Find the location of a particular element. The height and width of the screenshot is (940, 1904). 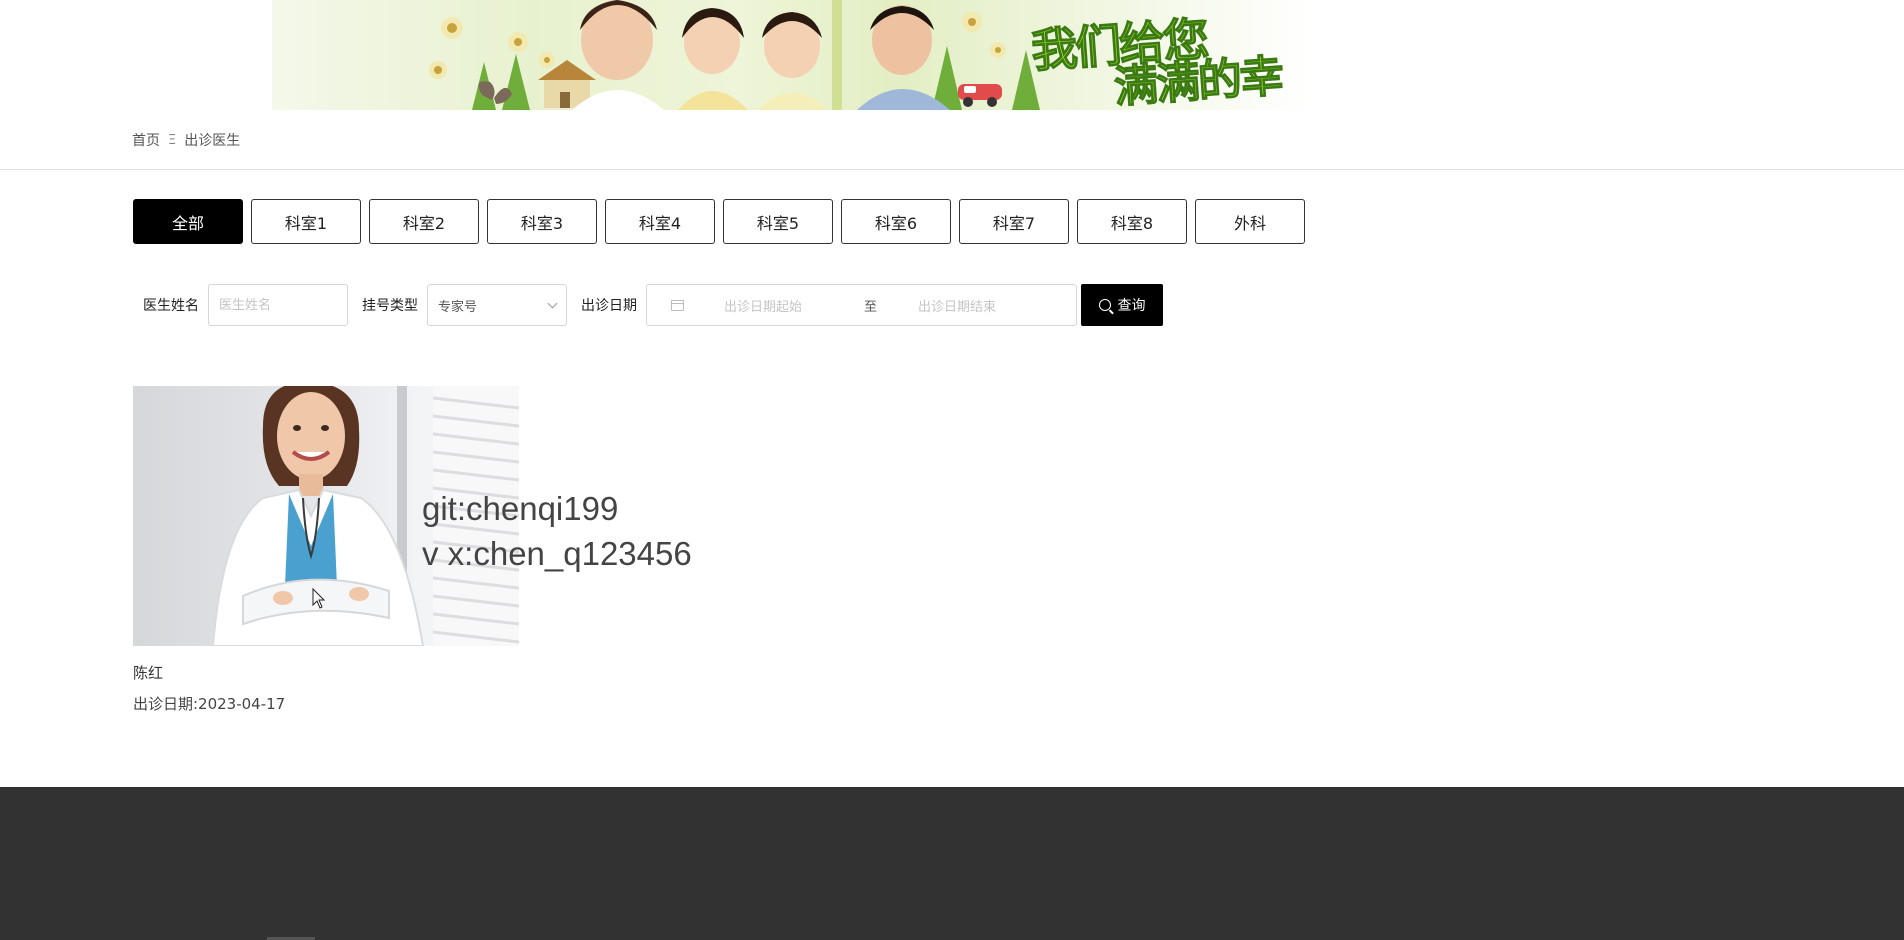

department-tab-7: 科室7 is located at coordinates (1014, 221).